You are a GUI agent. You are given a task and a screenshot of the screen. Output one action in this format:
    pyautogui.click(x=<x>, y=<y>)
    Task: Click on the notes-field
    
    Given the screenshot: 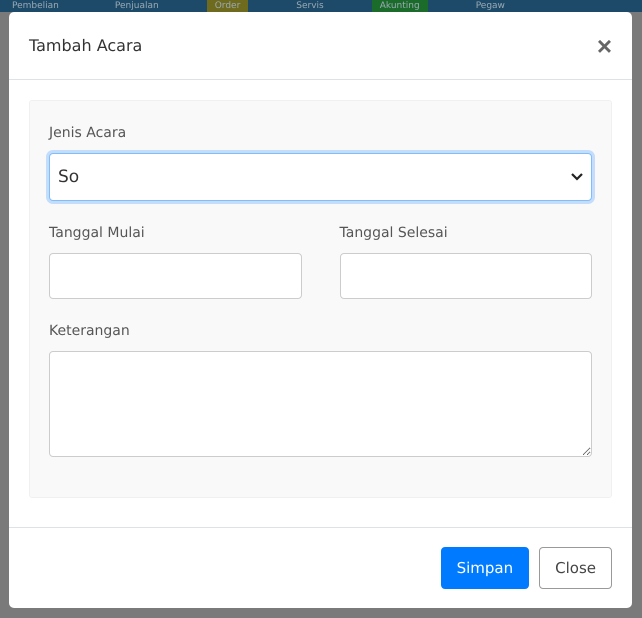 What is the action you would take?
    pyautogui.click(x=320, y=404)
    